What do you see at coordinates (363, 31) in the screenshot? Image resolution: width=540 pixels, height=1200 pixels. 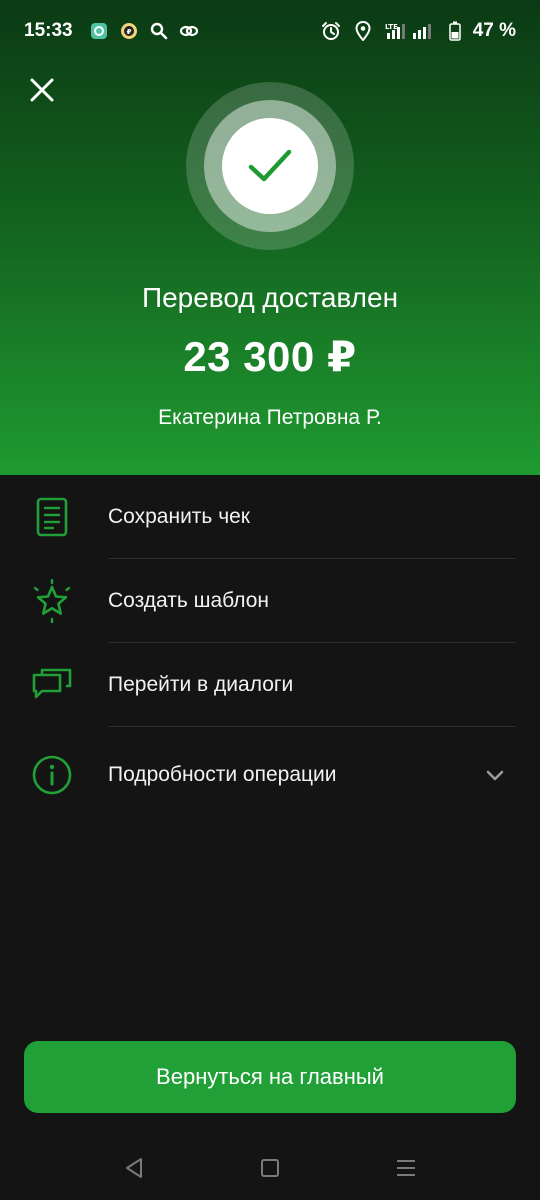 I see `location-icon` at bounding box center [363, 31].